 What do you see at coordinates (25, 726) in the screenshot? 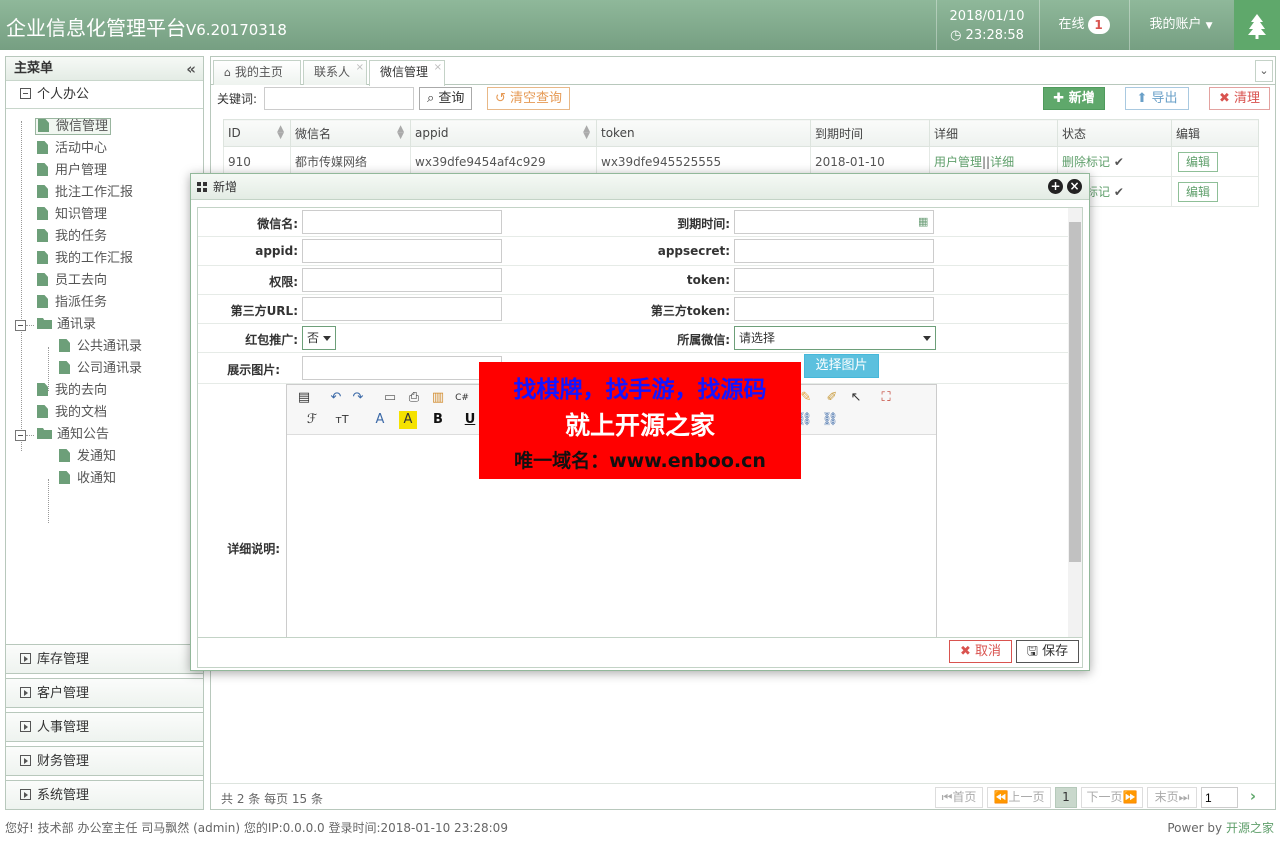
I see `expand-square-icon` at bounding box center [25, 726].